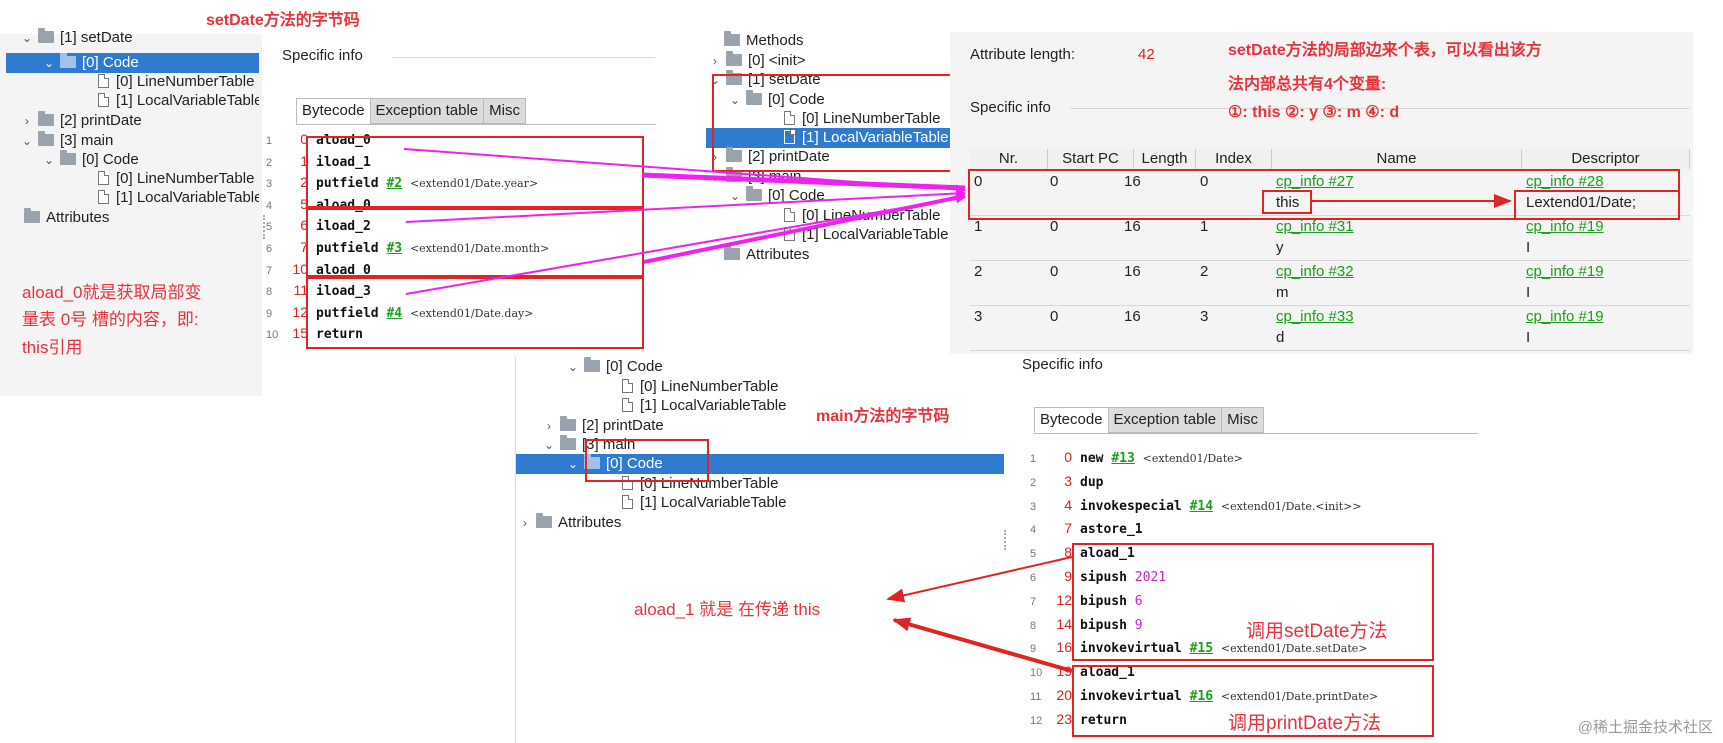 This screenshot has height=743, width=1723. What do you see at coordinates (979, 579) in the screenshot?
I see `arrow-aload1-setdate` at bounding box center [979, 579].